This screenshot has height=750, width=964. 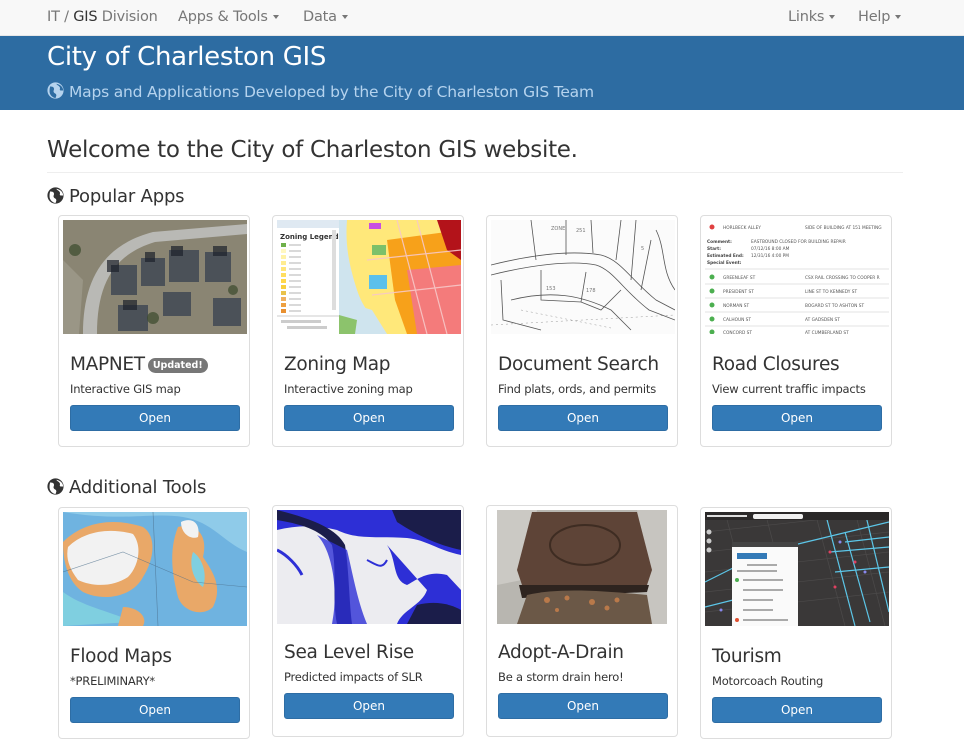 What do you see at coordinates (551, 289) in the screenshot?
I see `svg-text: 153` at bounding box center [551, 289].